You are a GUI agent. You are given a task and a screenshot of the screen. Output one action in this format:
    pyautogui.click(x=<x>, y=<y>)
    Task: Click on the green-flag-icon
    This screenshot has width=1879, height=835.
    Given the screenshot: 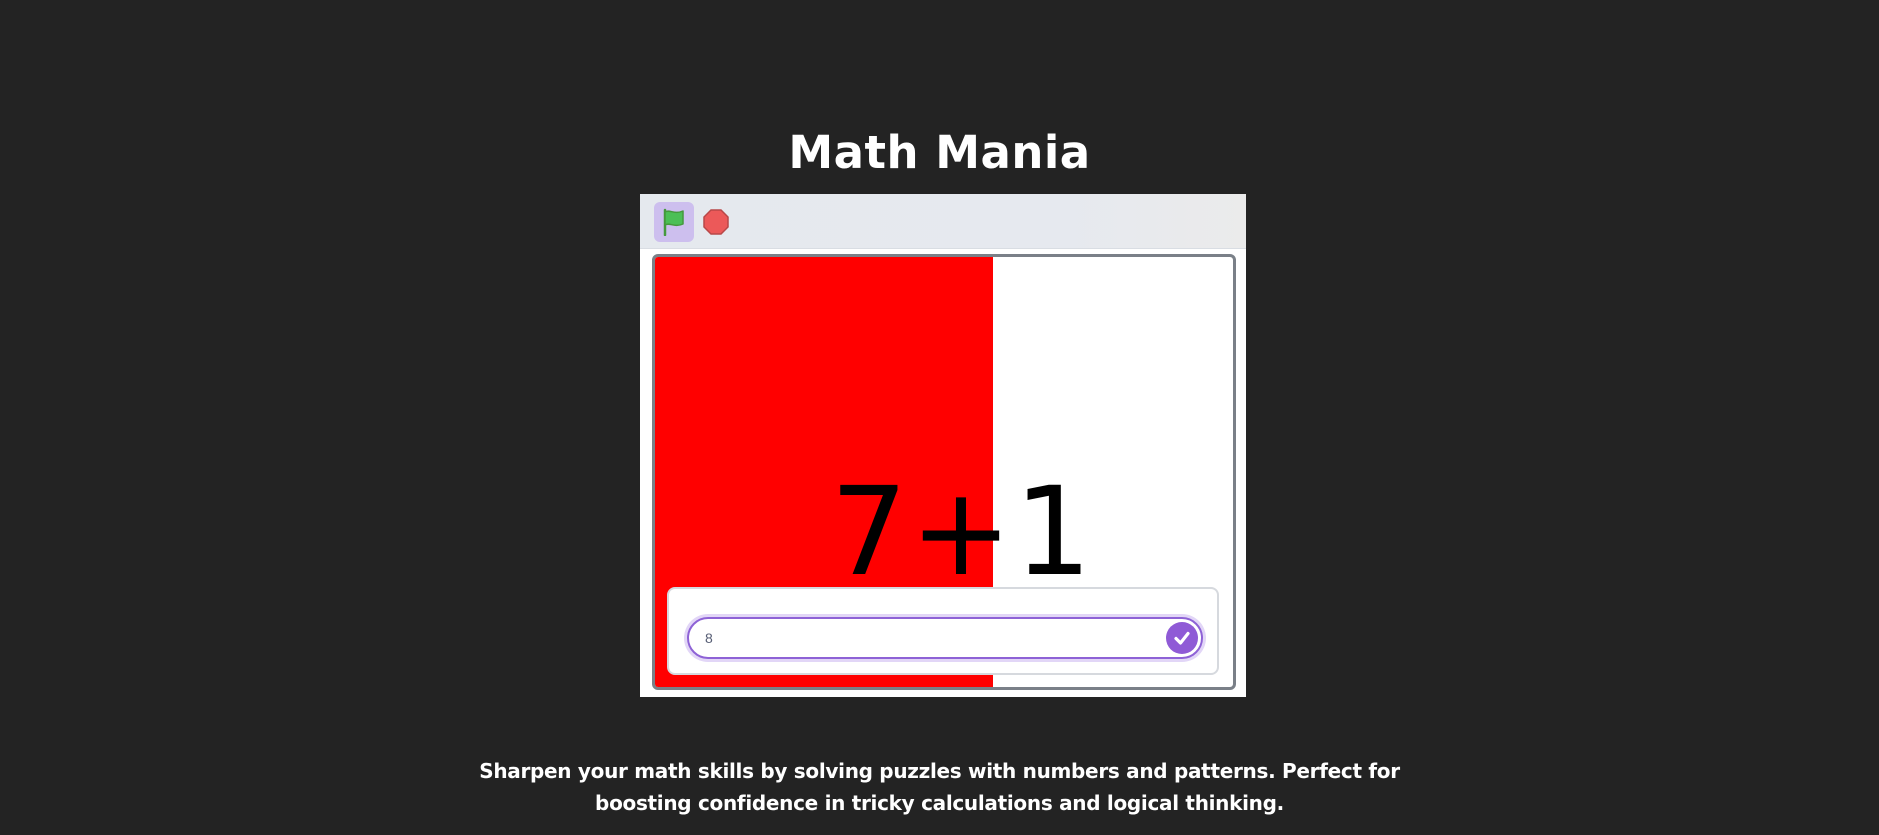 What is the action you would take?
    pyautogui.click(x=673, y=222)
    